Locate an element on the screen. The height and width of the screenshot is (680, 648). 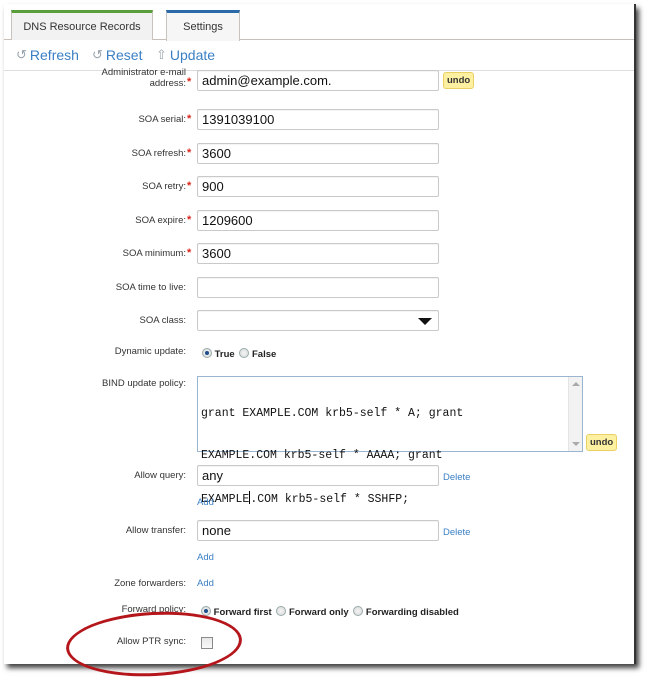
dynamic-update-label: Dynamic update: is located at coordinates (150, 351).